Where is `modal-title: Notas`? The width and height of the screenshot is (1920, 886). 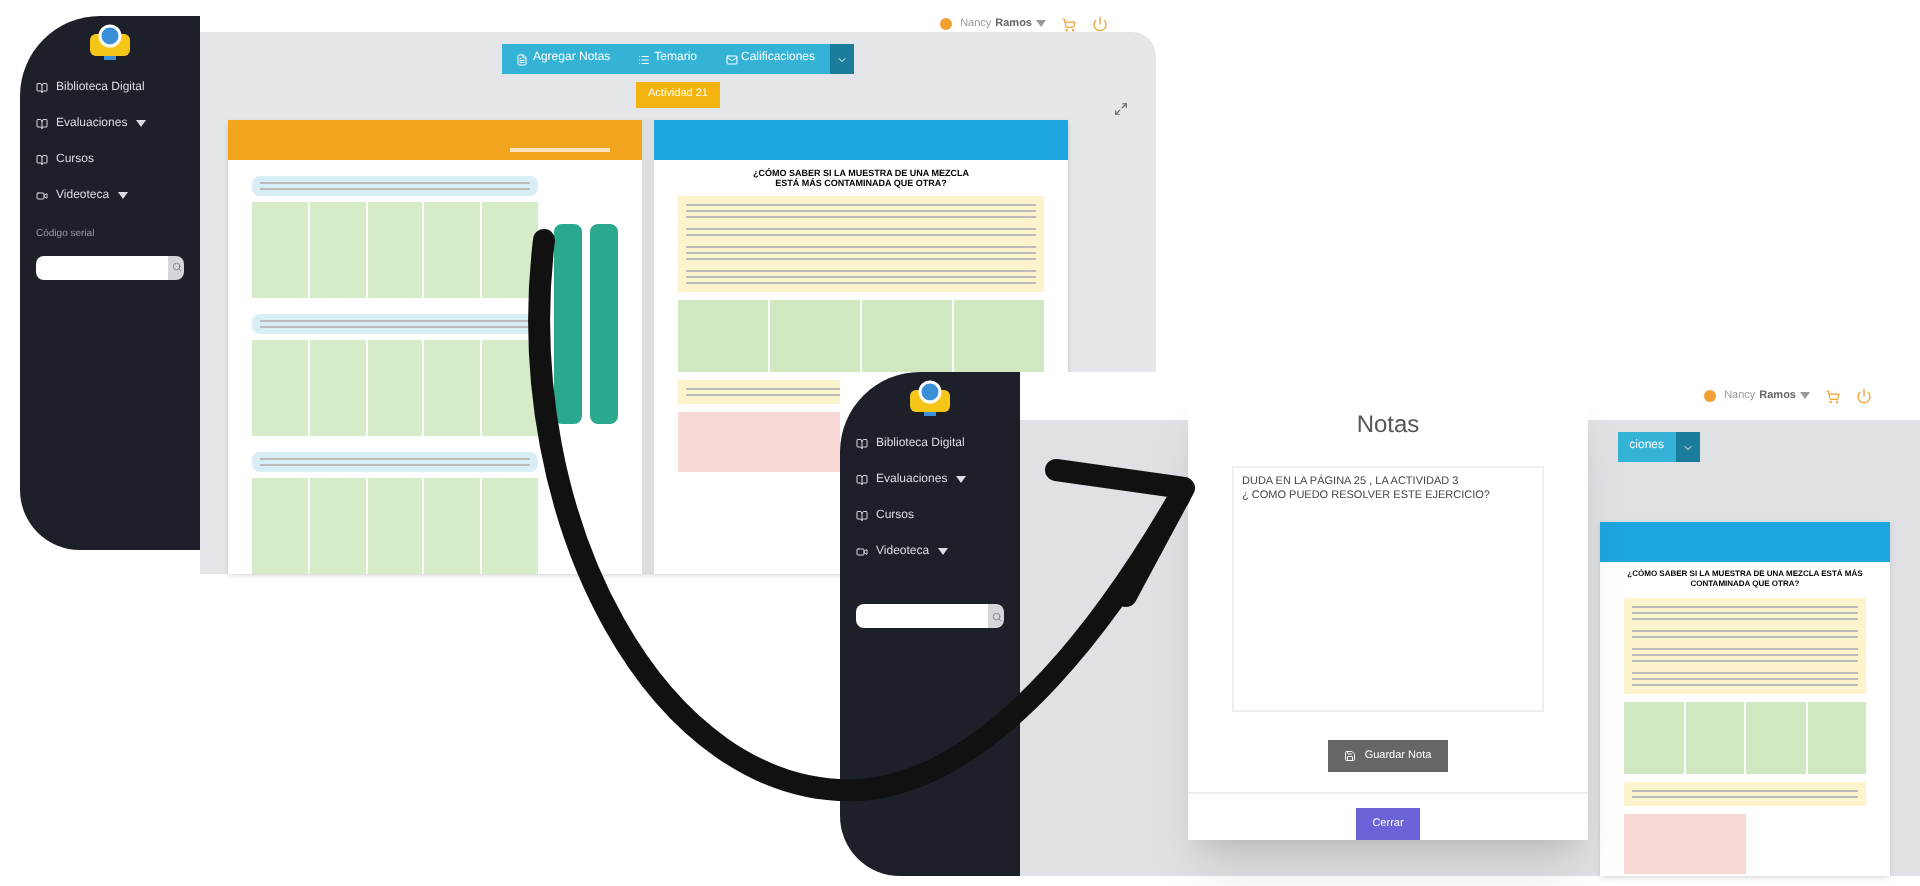
modal-title: Notas is located at coordinates (1388, 425).